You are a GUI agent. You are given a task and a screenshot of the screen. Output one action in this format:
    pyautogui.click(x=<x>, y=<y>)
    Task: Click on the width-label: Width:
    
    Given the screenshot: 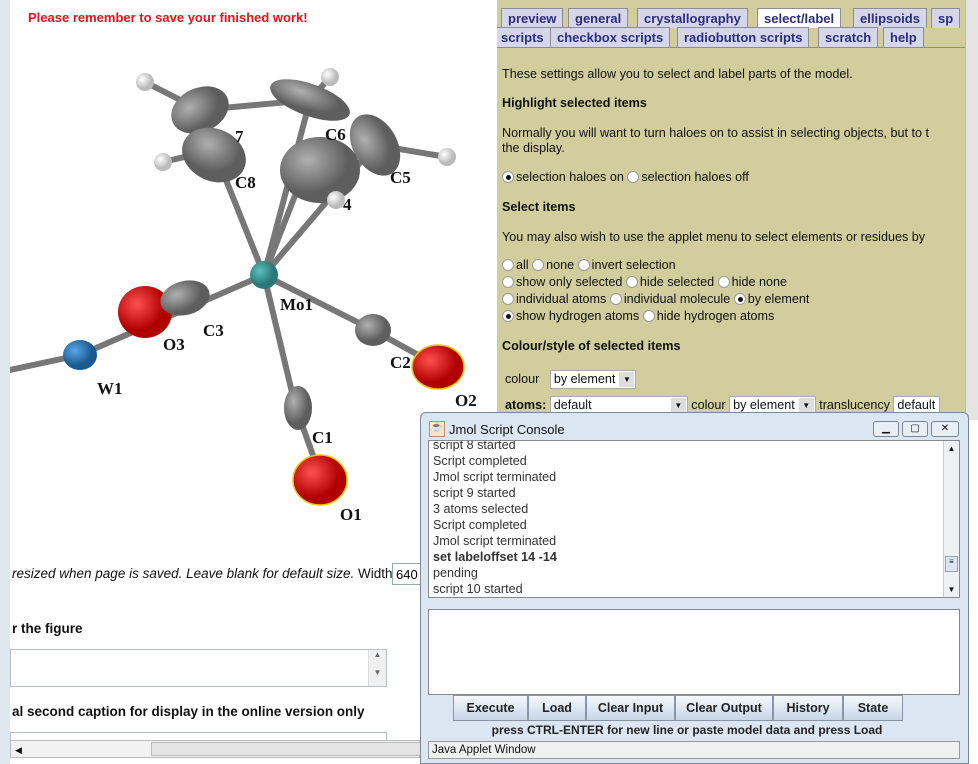 What is the action you would take?
    pyautogui.click(x=377, y=573)
    